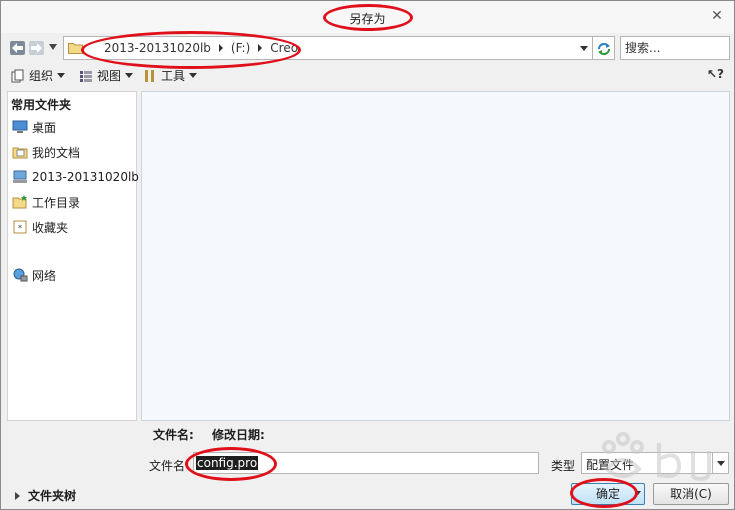 Image resolution: width=735 pixels, height=510 pixels. I want to click on folder-tree-toggle: 文件夹树, so click(45, 495).